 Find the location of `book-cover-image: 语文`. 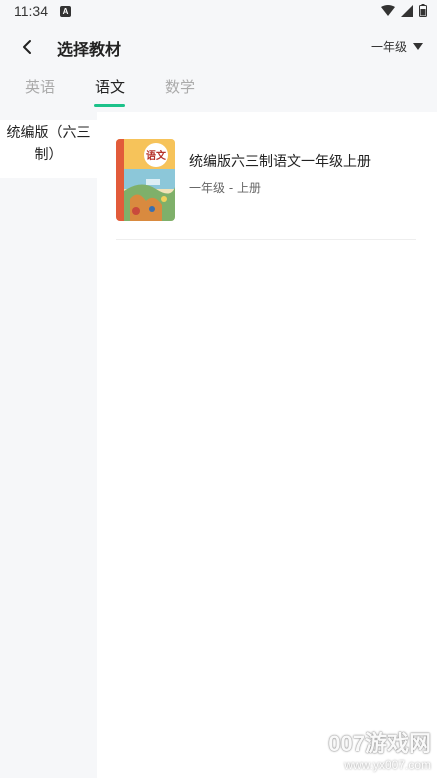

book-cover-image: 语文 is located at coordinates (145, 180).